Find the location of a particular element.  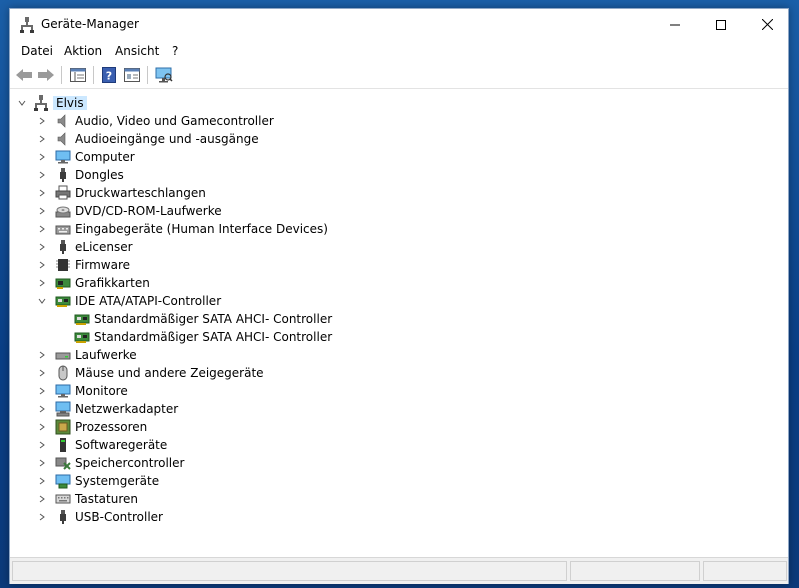

tree-category-item: Eingabegeräte (Human Interface Devices) is located at coordinates (400, 229).